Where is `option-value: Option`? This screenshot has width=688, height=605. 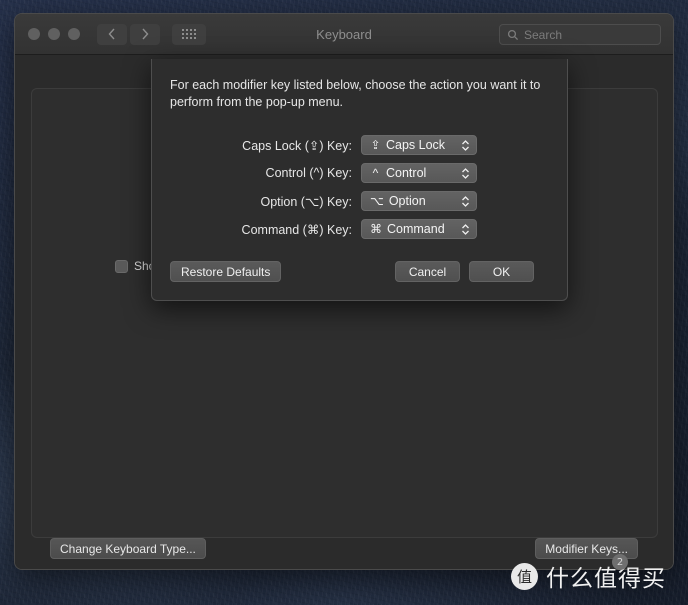
option-value: Option is located at coordinates (407, 201).